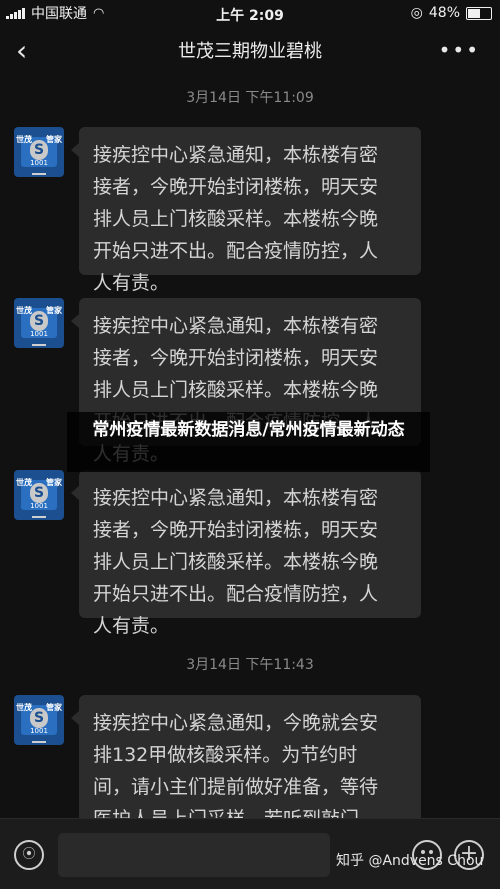 This screenshot has height=889, width=500. Describe the element at coordinates (250, 13) in the screenshot. I see `status-bar: 中国联通 ◠ 上午 2:09 ◎ 48%` at that location.